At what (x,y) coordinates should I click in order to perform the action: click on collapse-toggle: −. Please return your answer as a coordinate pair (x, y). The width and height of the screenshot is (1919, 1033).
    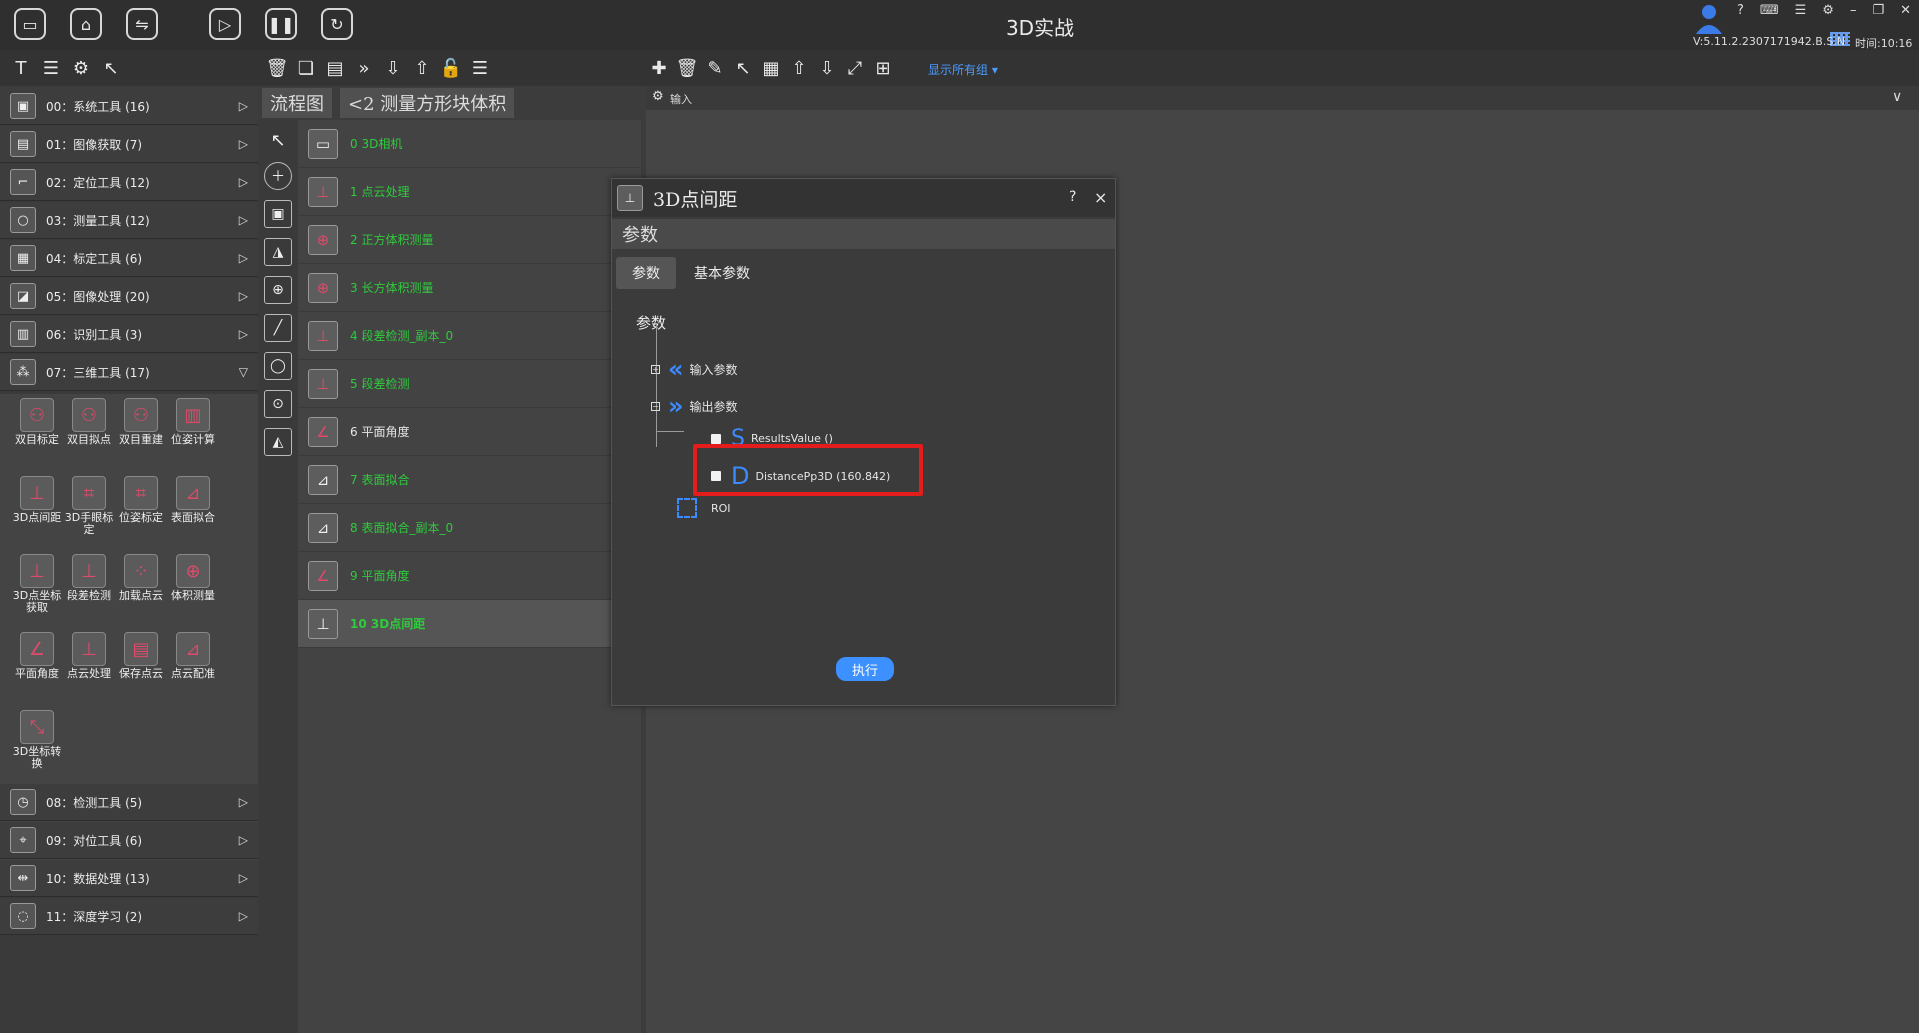
    Looking at the image, I should click on (655, 406).